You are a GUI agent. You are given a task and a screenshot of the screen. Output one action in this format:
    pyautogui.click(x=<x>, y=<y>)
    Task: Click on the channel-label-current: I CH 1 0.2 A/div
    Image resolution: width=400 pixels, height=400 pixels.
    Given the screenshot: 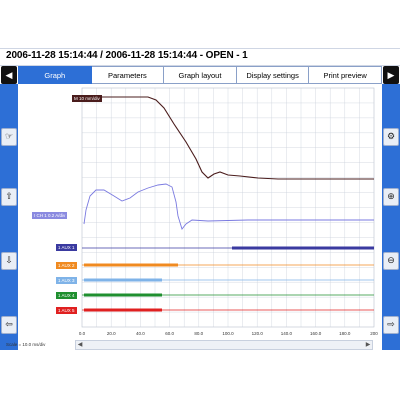 What is the action you would take?
    pyautogui.click(x=50, y=215)
    